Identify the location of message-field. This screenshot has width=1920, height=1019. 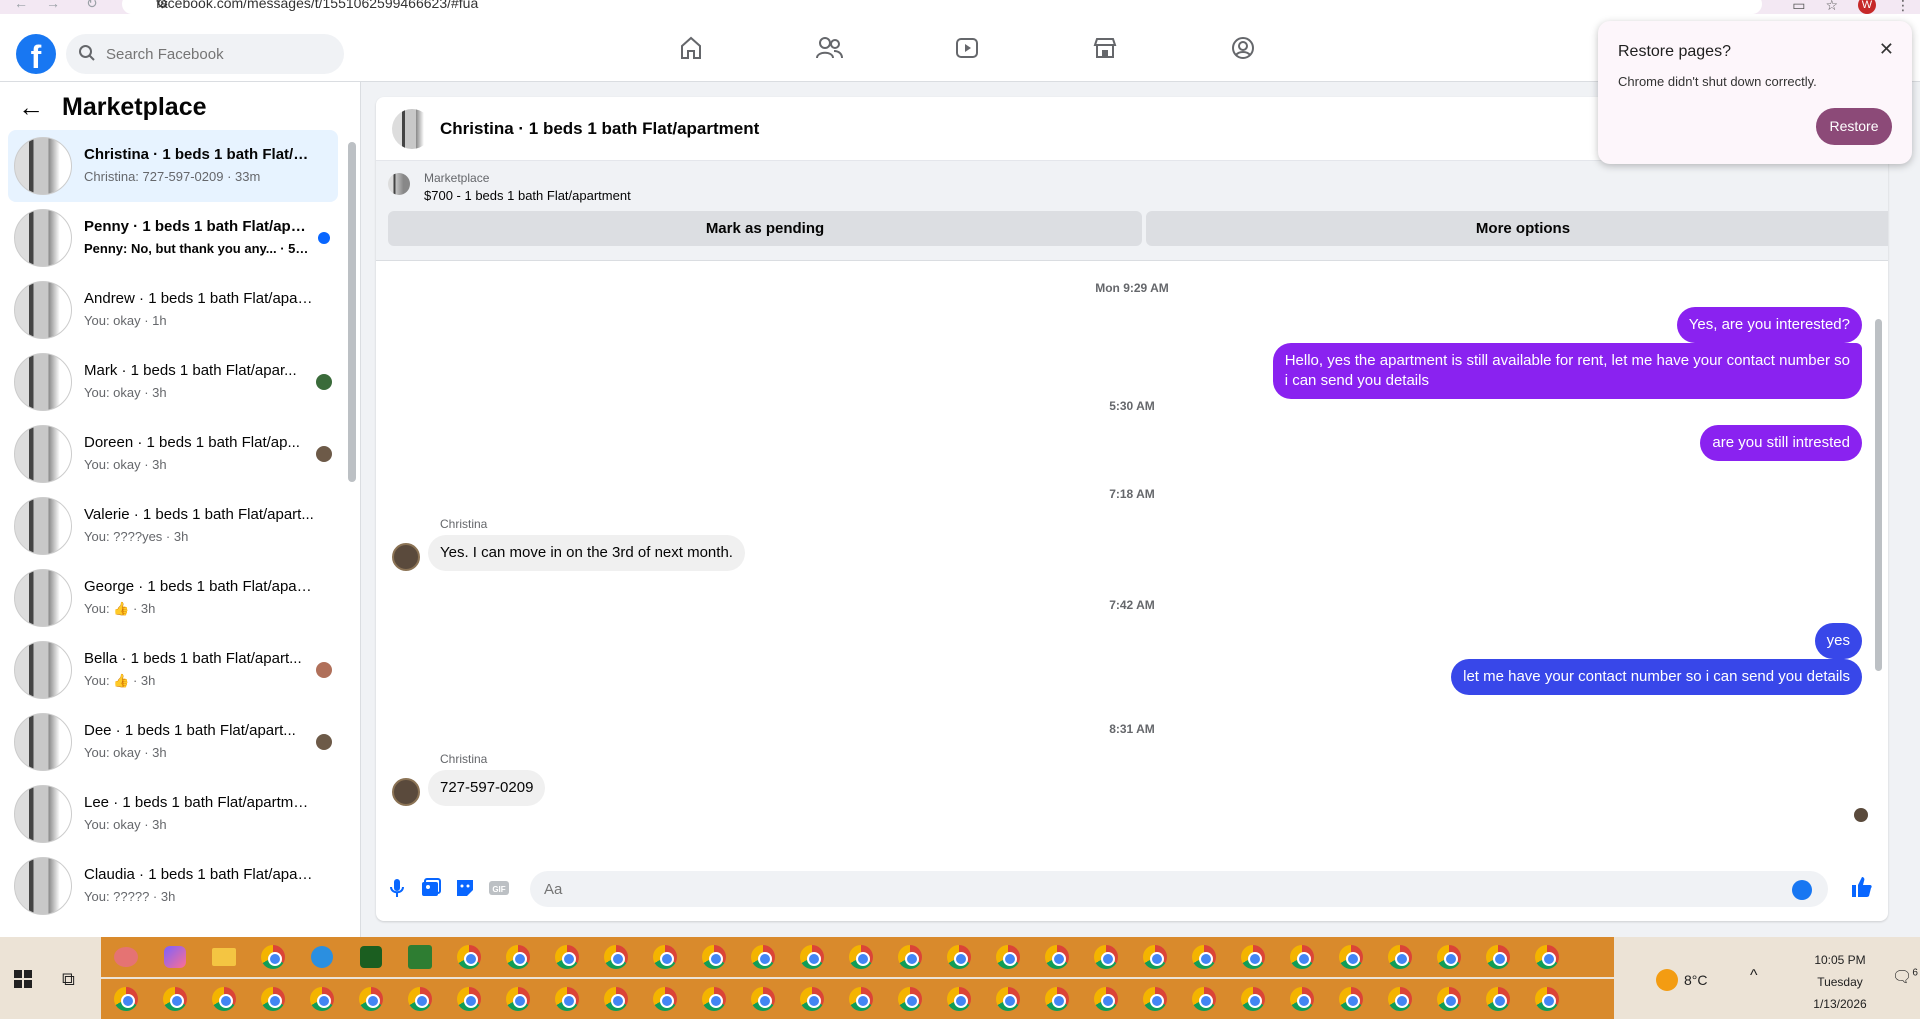
(1179, 889).